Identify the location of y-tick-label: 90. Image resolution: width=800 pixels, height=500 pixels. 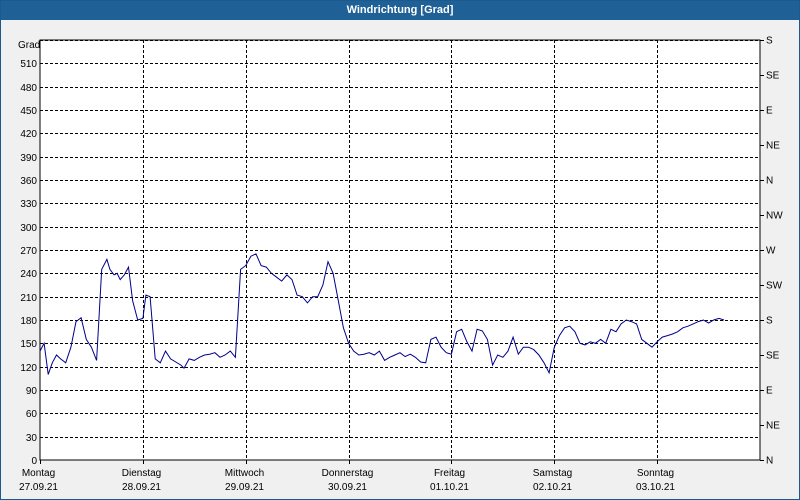
(32, 391).